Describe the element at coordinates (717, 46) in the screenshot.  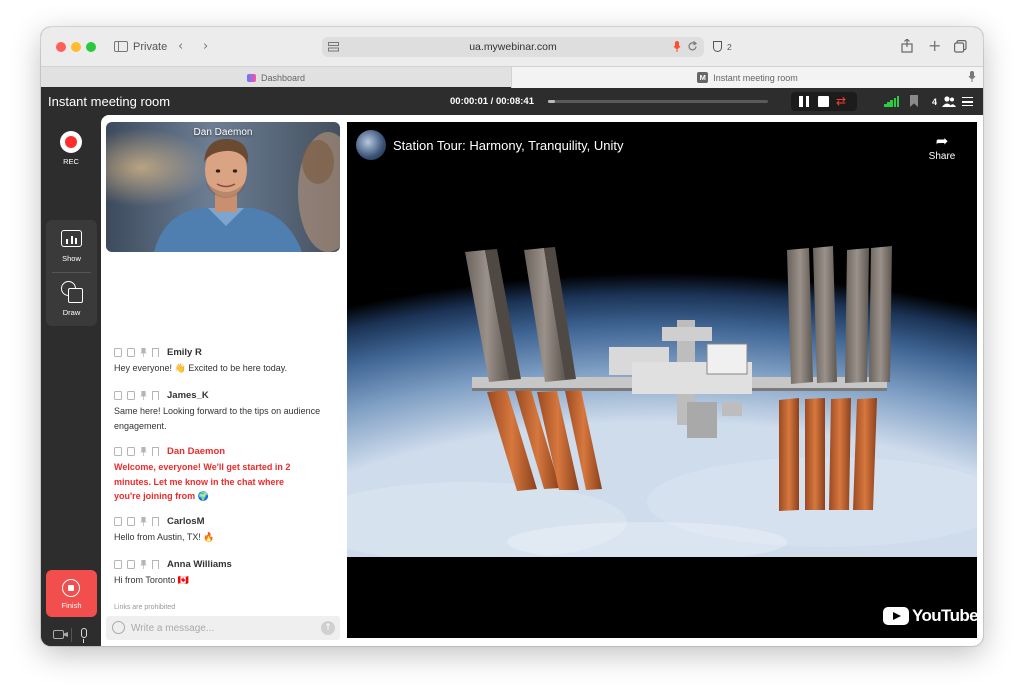
I see `privacy-shield-icon` at that location.